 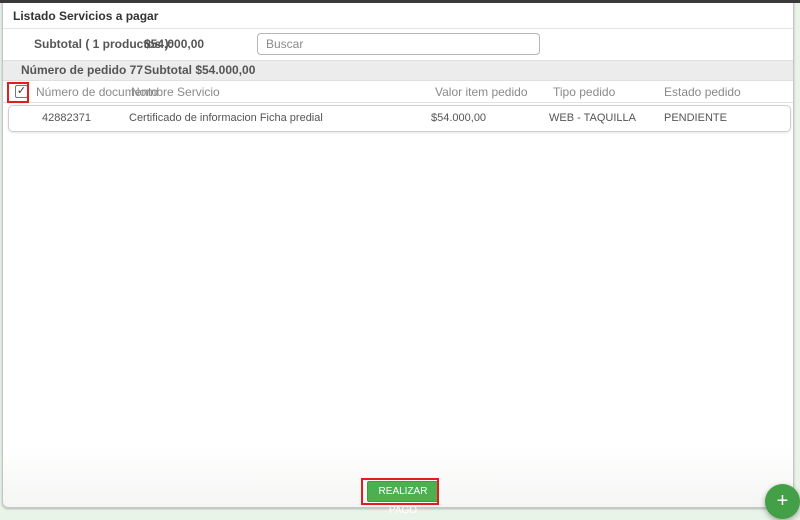 What do you see at coordinates (226, 118) in the screenshot?
I see `cell-nombre-servicio: Certificado de informacion Ficha predial` at bounding box center [226, 118].